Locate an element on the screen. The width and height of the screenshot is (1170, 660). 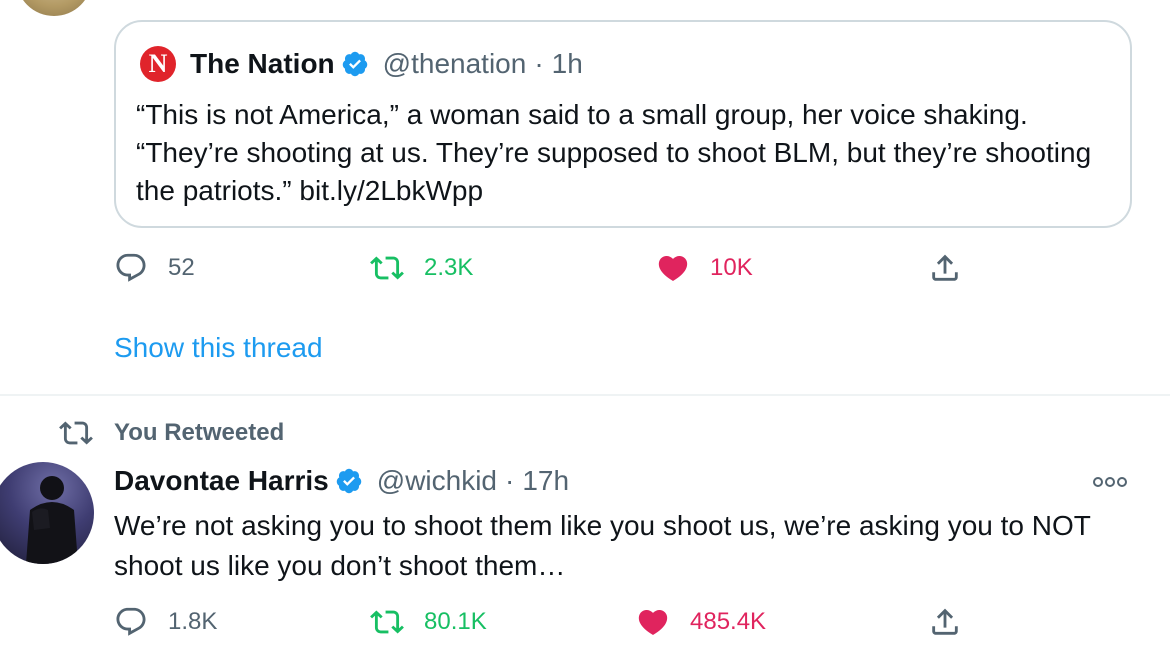
tweet-actions: 1.8K 80.1K 485.4K is located at coordinates (544, 622).